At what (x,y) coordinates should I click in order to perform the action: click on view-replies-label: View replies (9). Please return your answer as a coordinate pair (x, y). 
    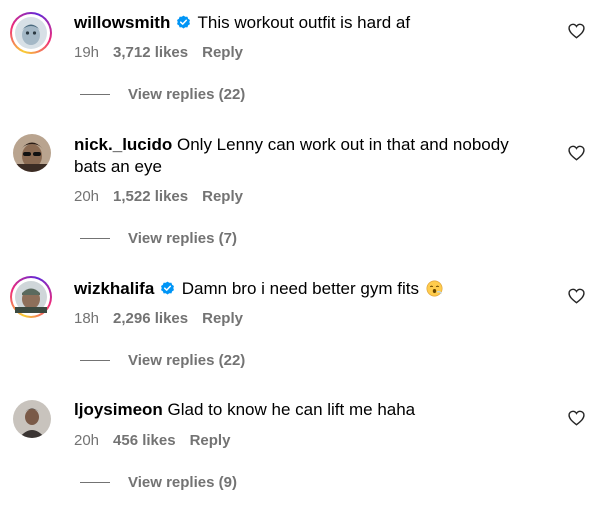
    Looking at the image, I should click on (182, 482).